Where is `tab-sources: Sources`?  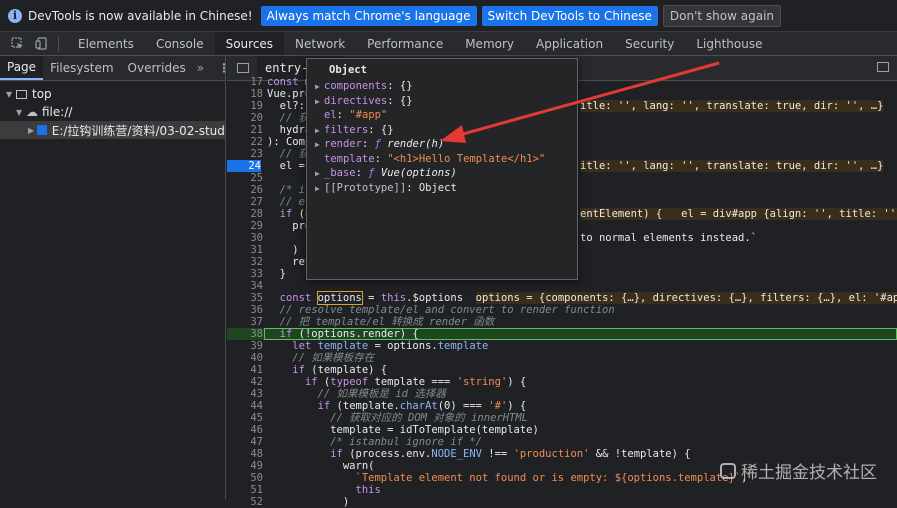 tab-sources: Sources is located at coordinates (249, 43).